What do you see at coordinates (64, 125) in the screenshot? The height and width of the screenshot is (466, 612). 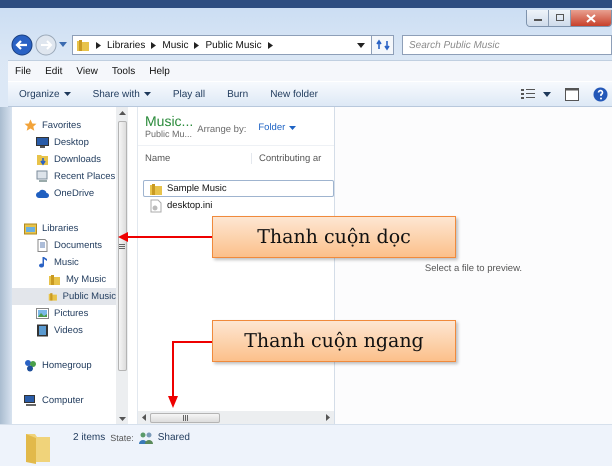 I see `nav-item: Favorites` at bounding box center [64, 125].